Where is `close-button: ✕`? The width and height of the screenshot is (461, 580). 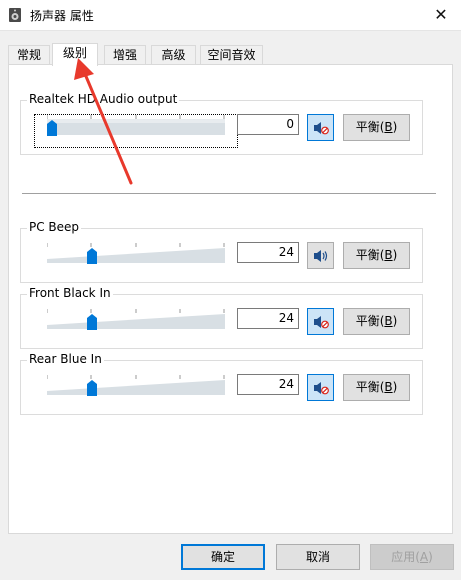 close-button: ✕ is located at coordinates (441, 15).